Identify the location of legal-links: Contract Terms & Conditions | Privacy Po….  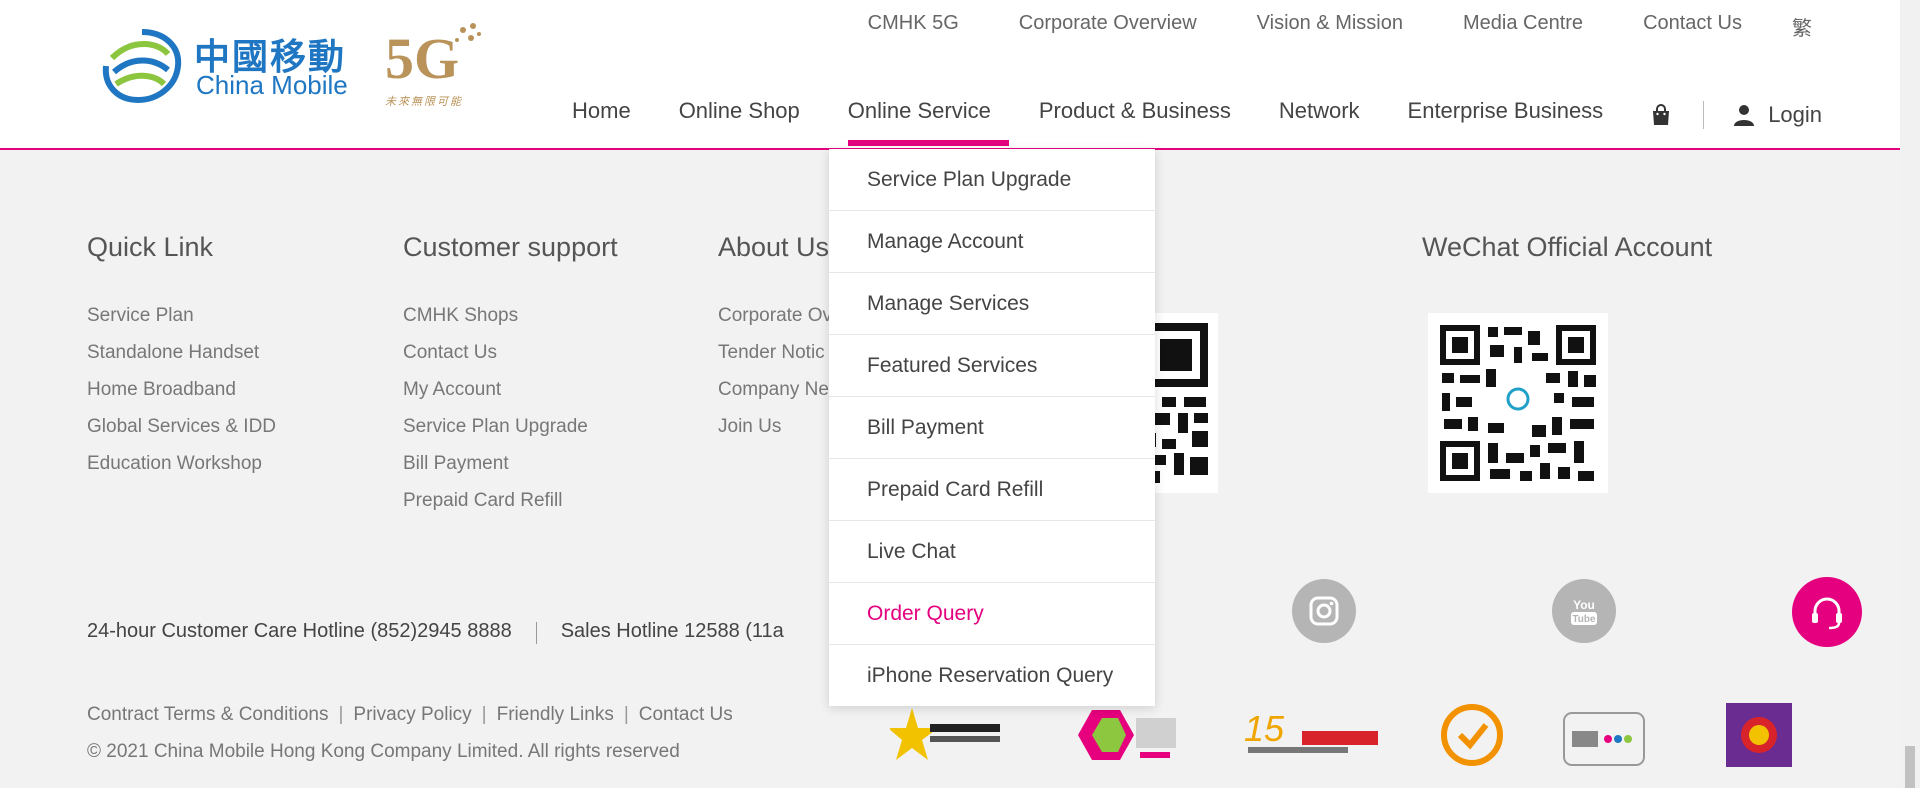
(410, 715).